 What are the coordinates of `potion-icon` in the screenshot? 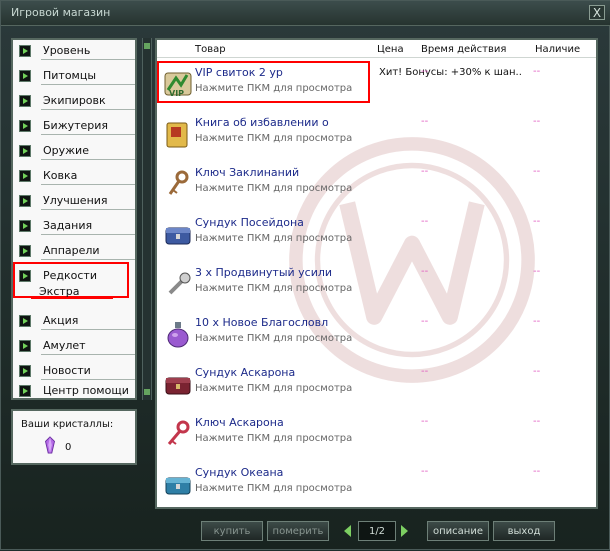 It's located at (178, 335).